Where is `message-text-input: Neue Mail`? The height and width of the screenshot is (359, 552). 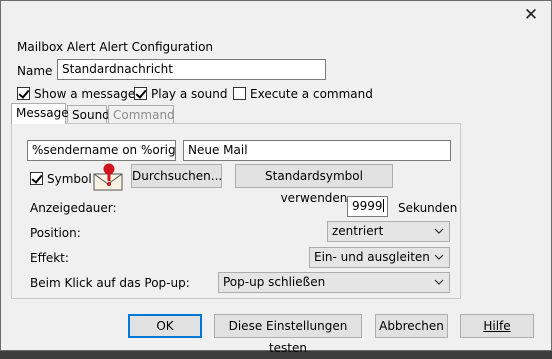
message-text-input: Neue Mail is located at coordinates (317, 150).